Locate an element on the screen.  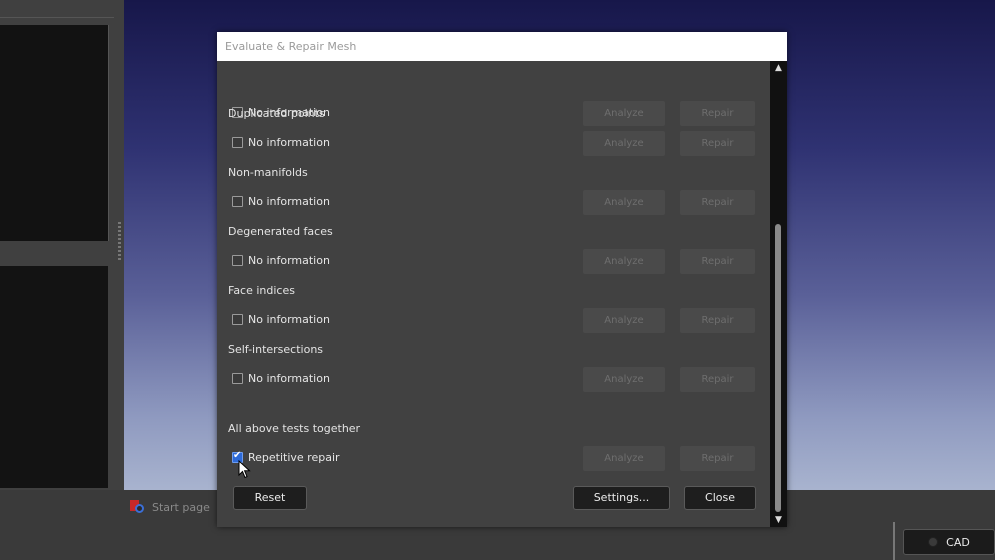
section-label-self-intersections: Self-intersections is located at coordinates (276, 349).